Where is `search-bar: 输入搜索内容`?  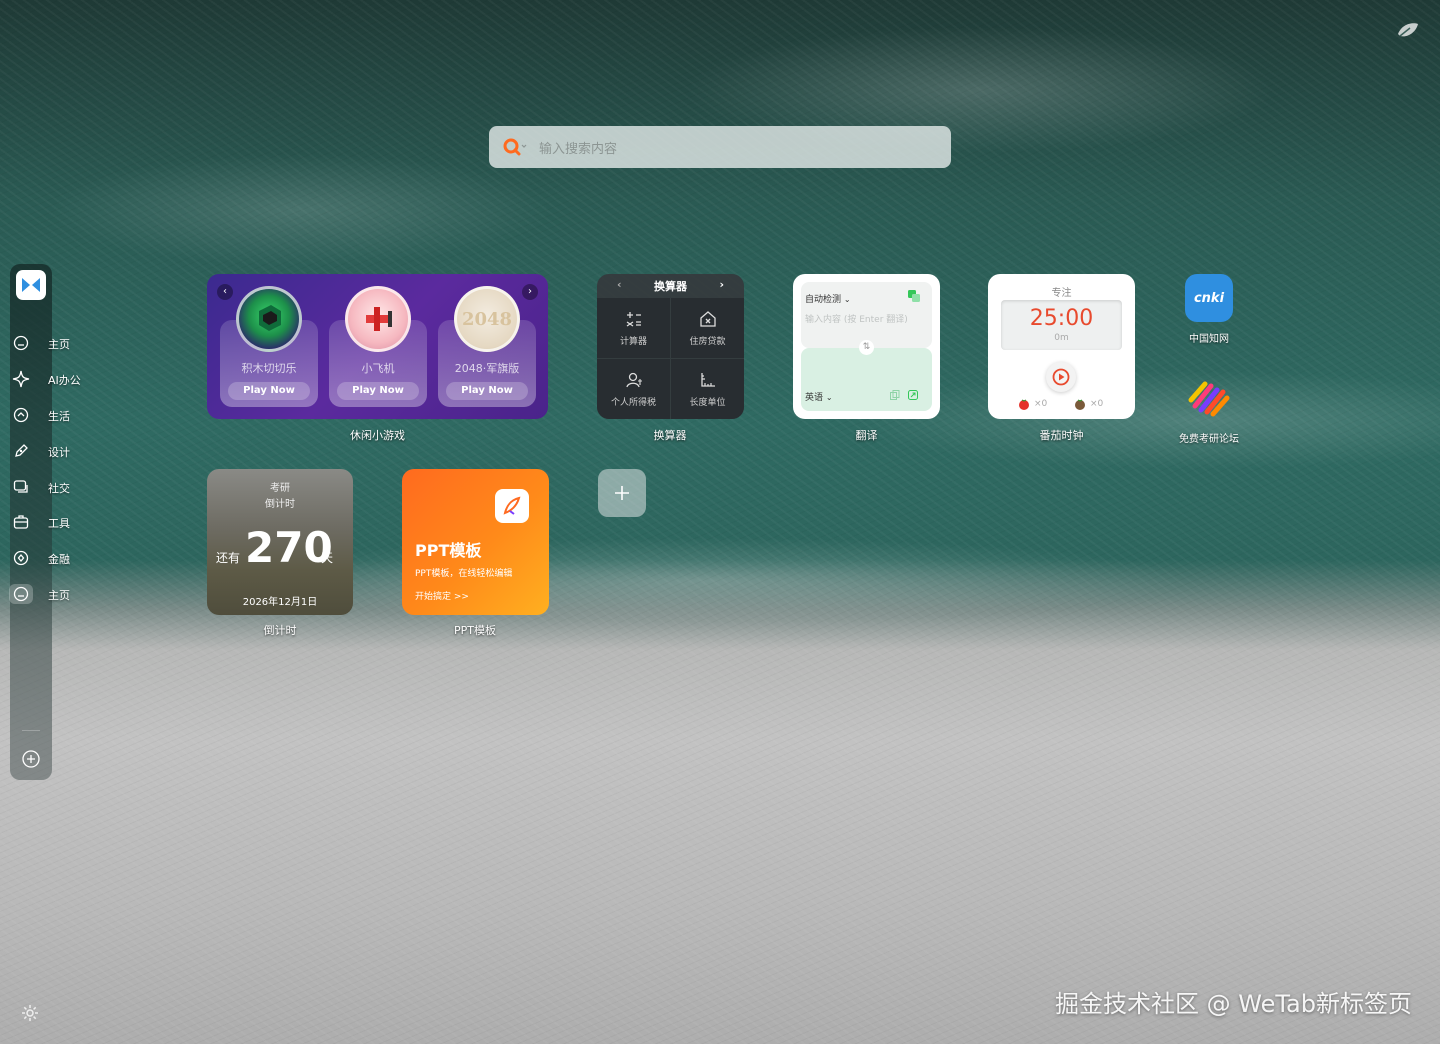 search-bar: 输入搜索内容 is located at coordinates (720, 147).